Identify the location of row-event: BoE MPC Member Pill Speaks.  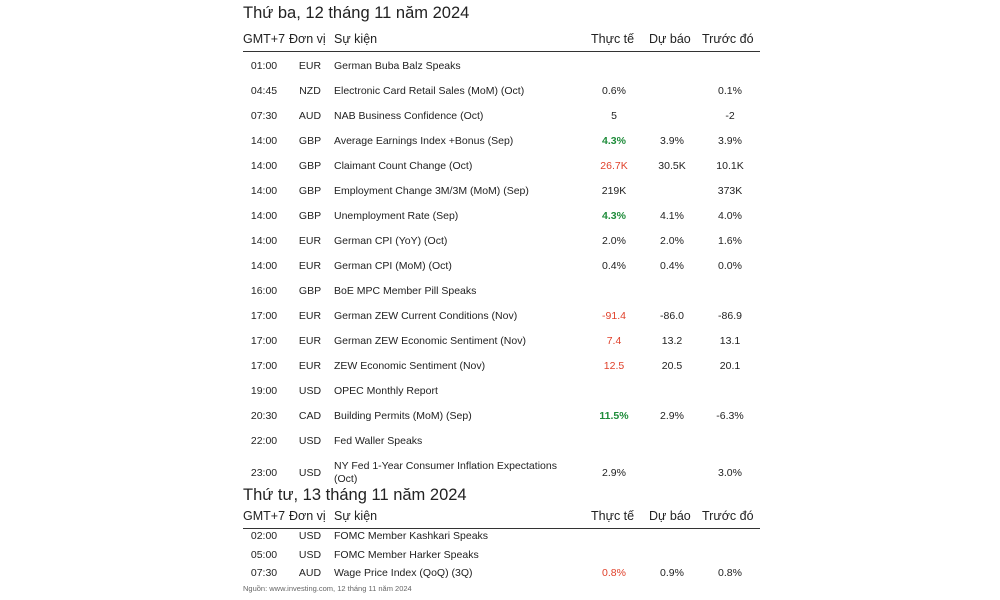
(405, 291).